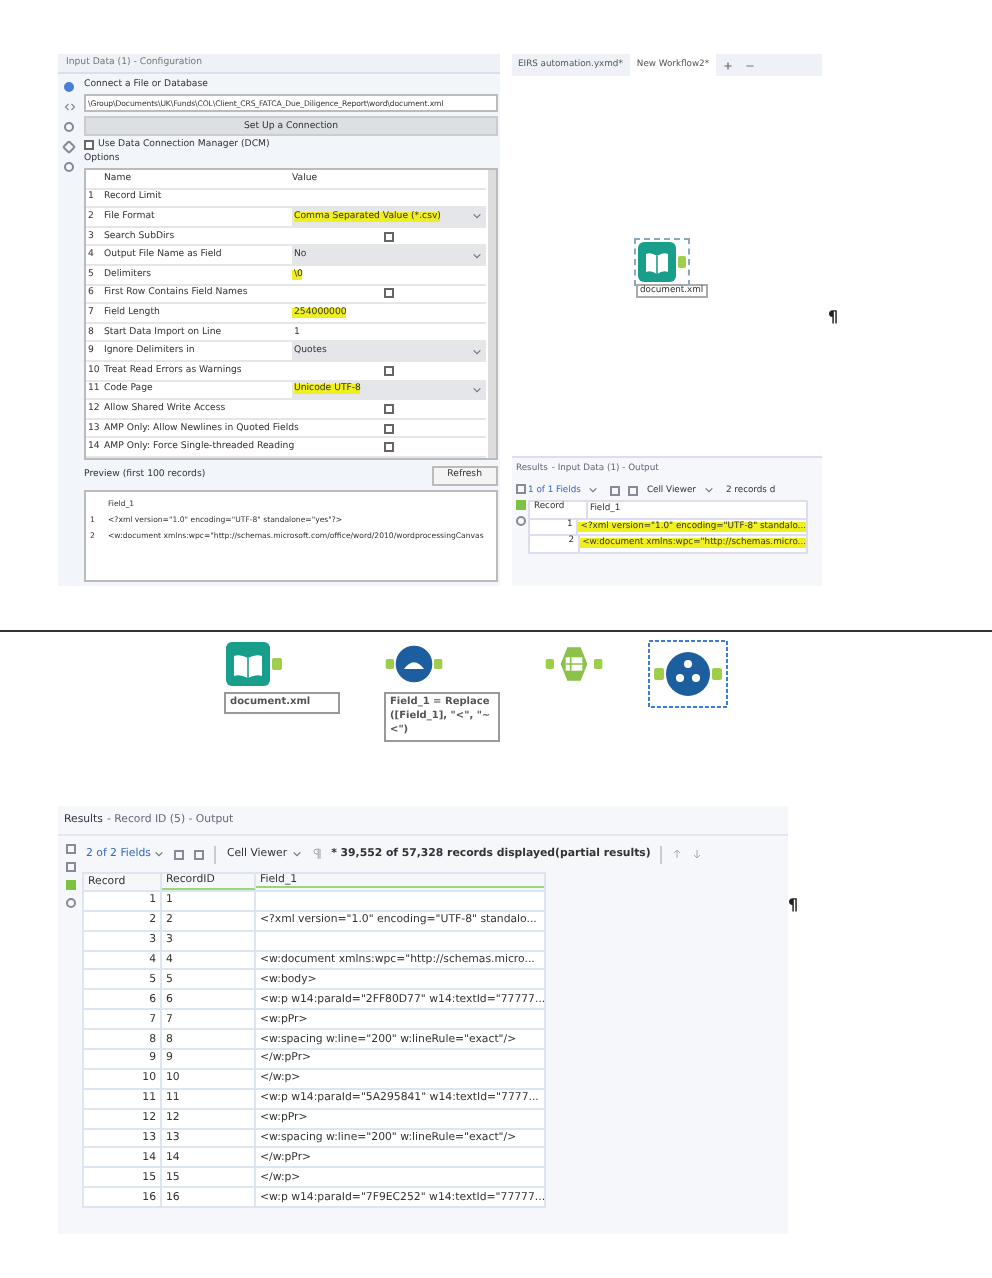 This screenshot has height=1278, width=992. What do you see at coordinates (414, 664) in the screenshot?
I see `formula-node` at bounding box center [414, 664].